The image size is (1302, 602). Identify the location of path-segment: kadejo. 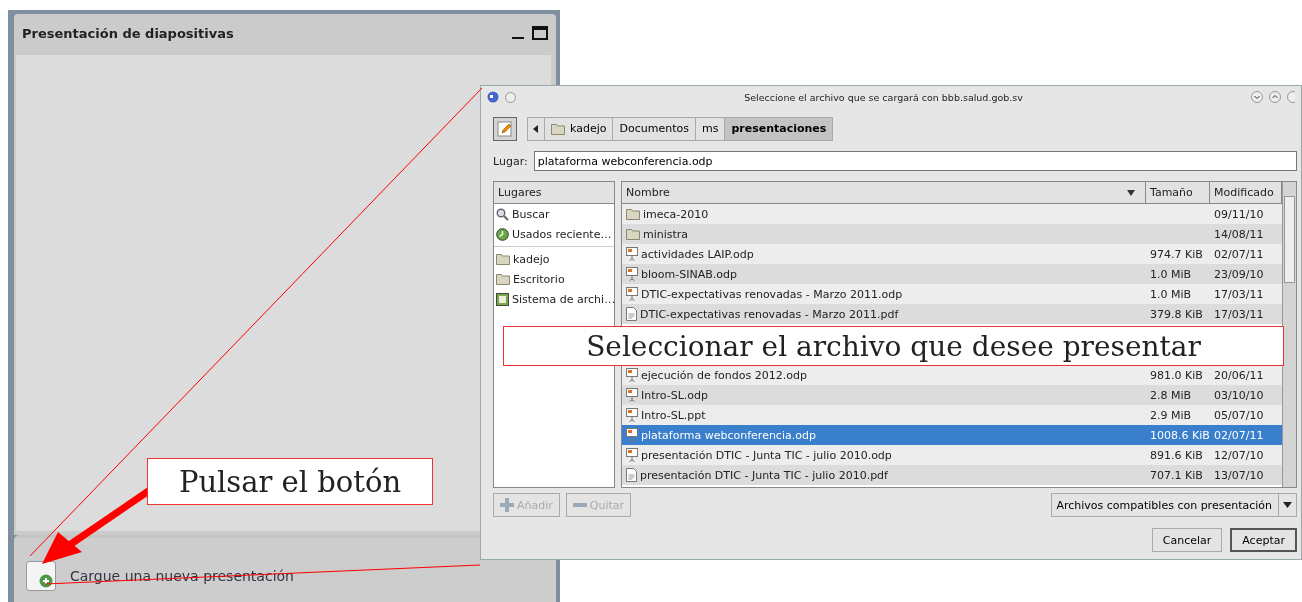
(579, 128).